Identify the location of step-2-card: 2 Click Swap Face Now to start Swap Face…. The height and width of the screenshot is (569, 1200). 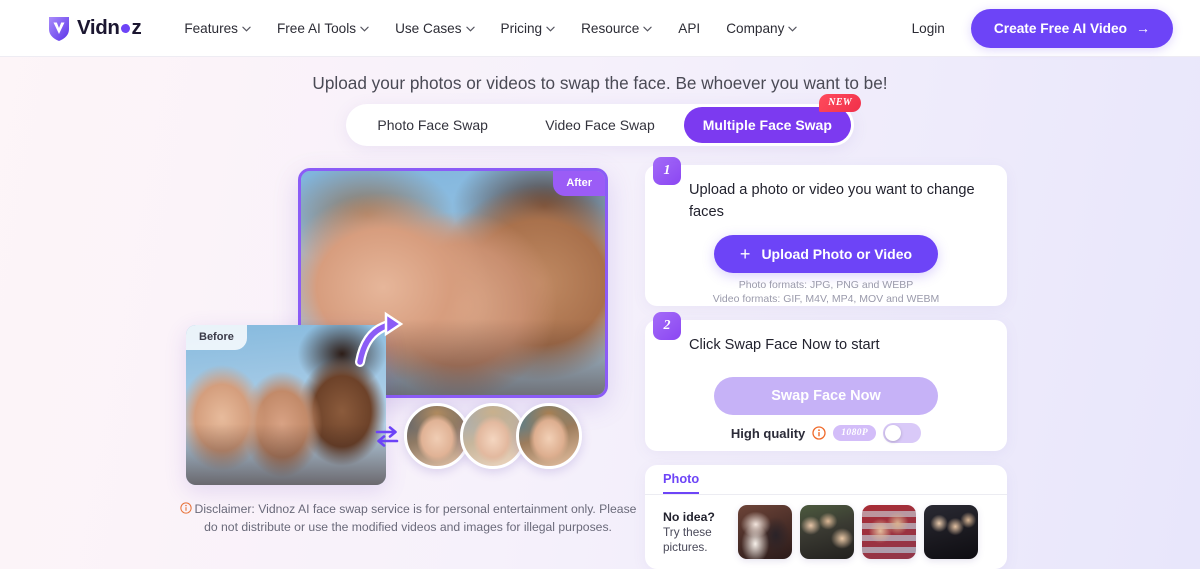
(826, 381).